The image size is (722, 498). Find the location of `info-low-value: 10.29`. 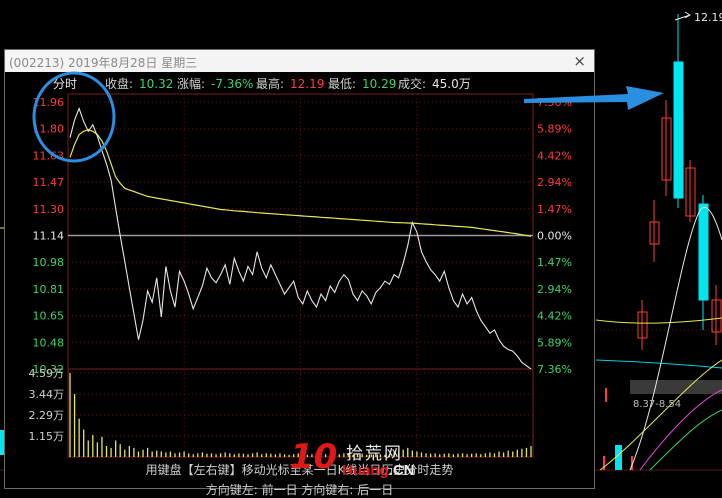

info-low-value: 10.29 is located at coordinates (379, 84).